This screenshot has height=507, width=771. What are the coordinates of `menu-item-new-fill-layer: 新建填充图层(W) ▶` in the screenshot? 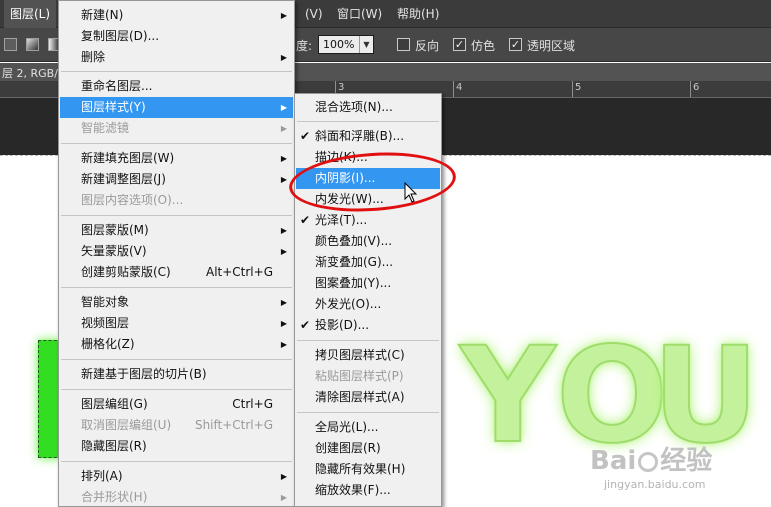 It's located at (176, 158).